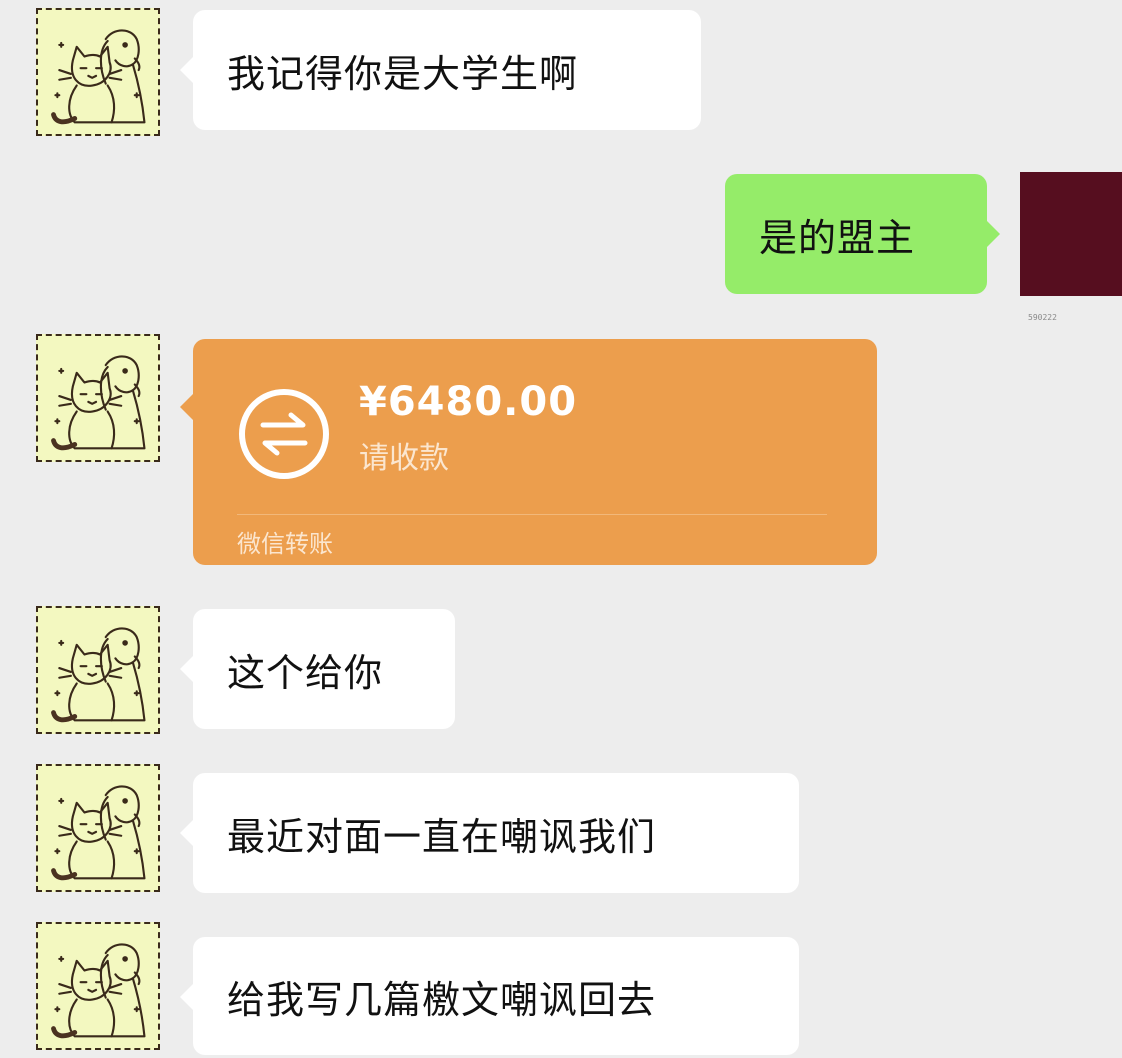 This screenshot has height=1058, width=1122. What do you see at coordinates (1071, 234) in the screenshot?
I see `self-avatar` at bounding box center [1071, 234].